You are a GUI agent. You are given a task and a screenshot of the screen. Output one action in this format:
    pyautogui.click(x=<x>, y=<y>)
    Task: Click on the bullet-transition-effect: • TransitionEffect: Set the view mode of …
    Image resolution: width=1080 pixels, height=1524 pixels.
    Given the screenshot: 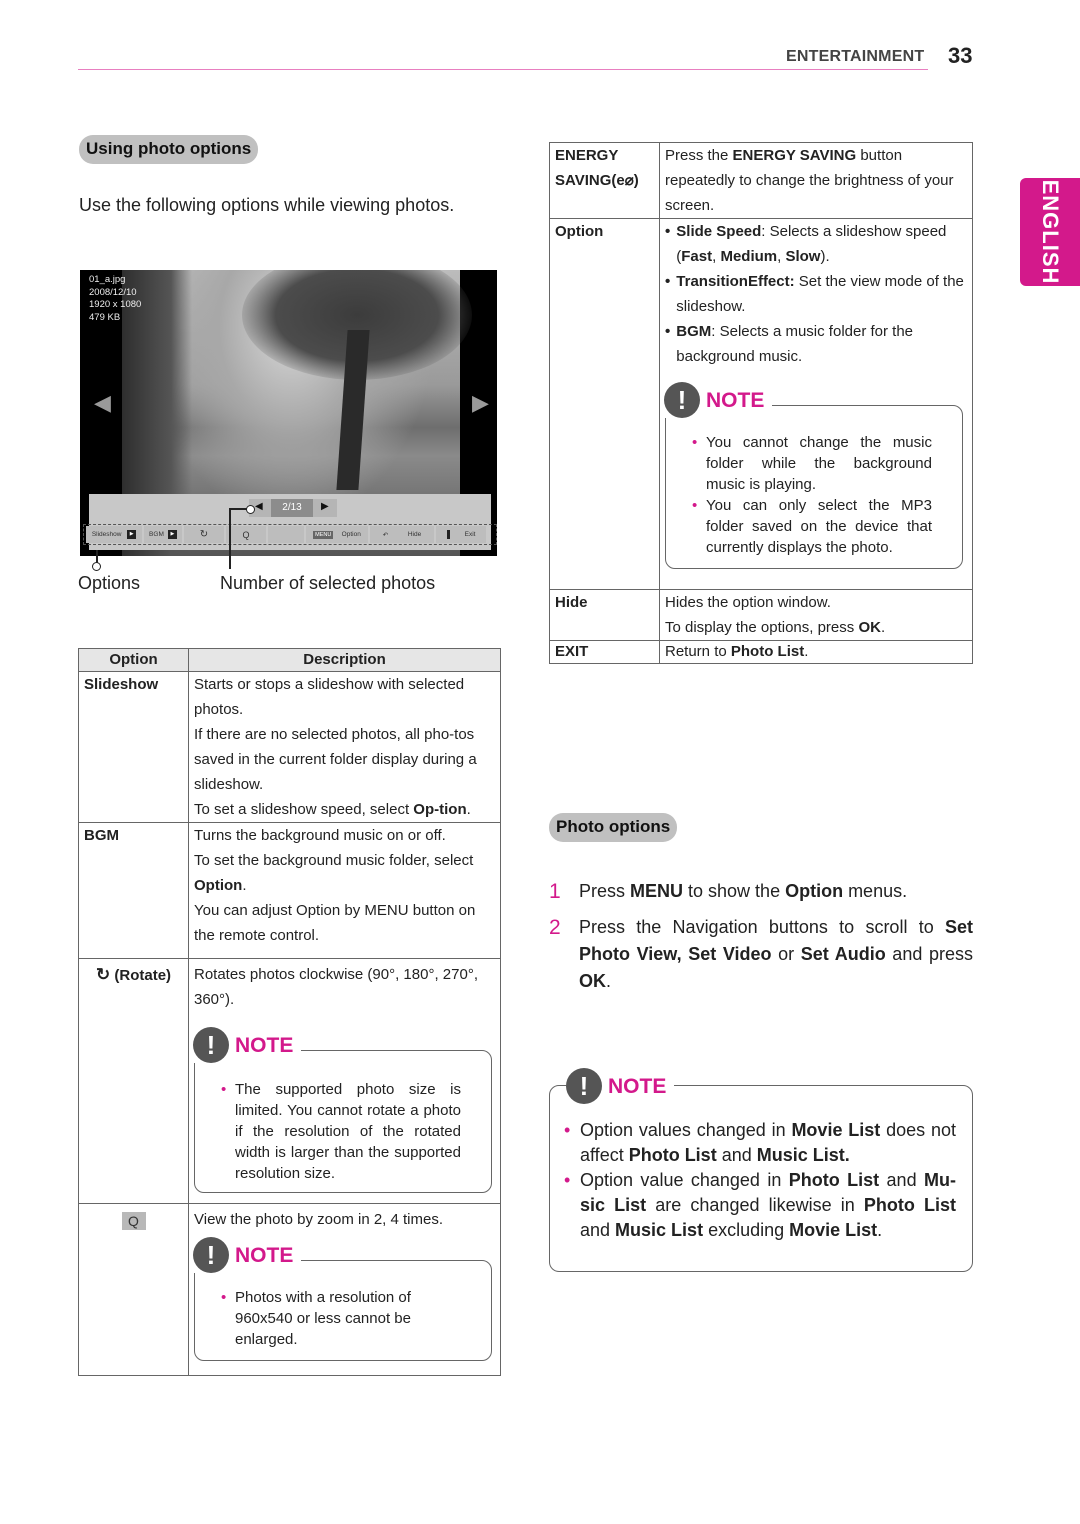 What is the action you would take?
    pyautogui.click(x=816, y=294)
    